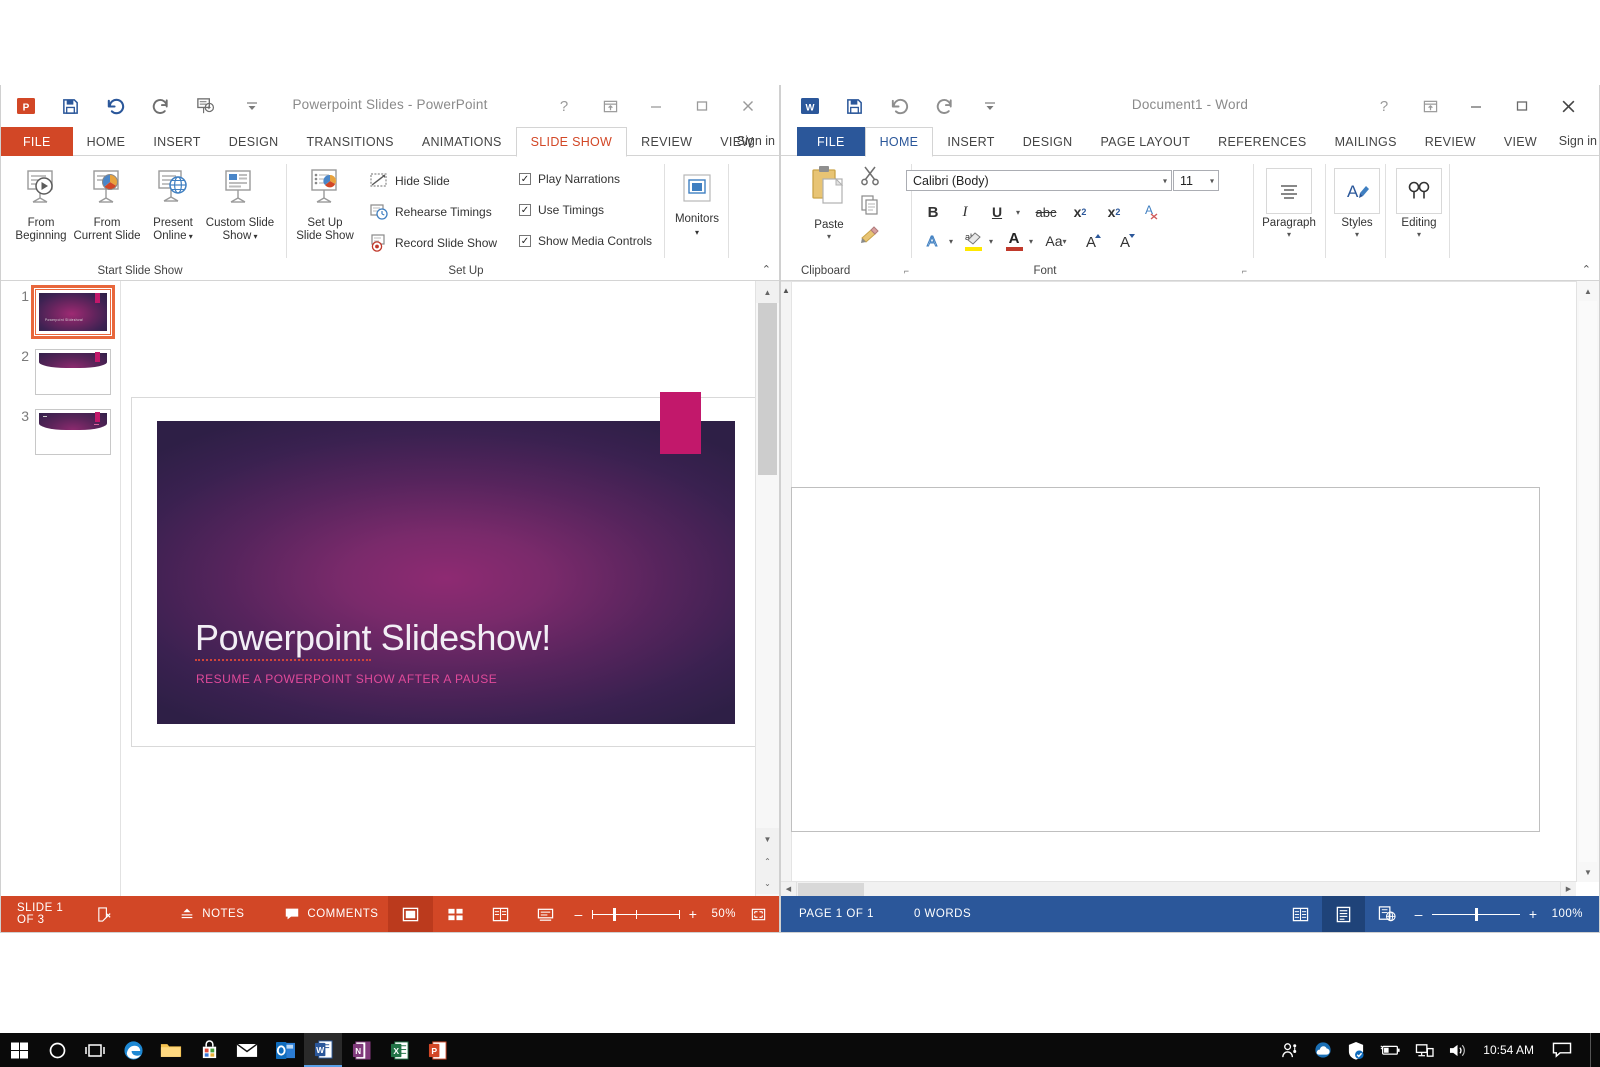  I want to click on normal-view-button, so click(411, 914).